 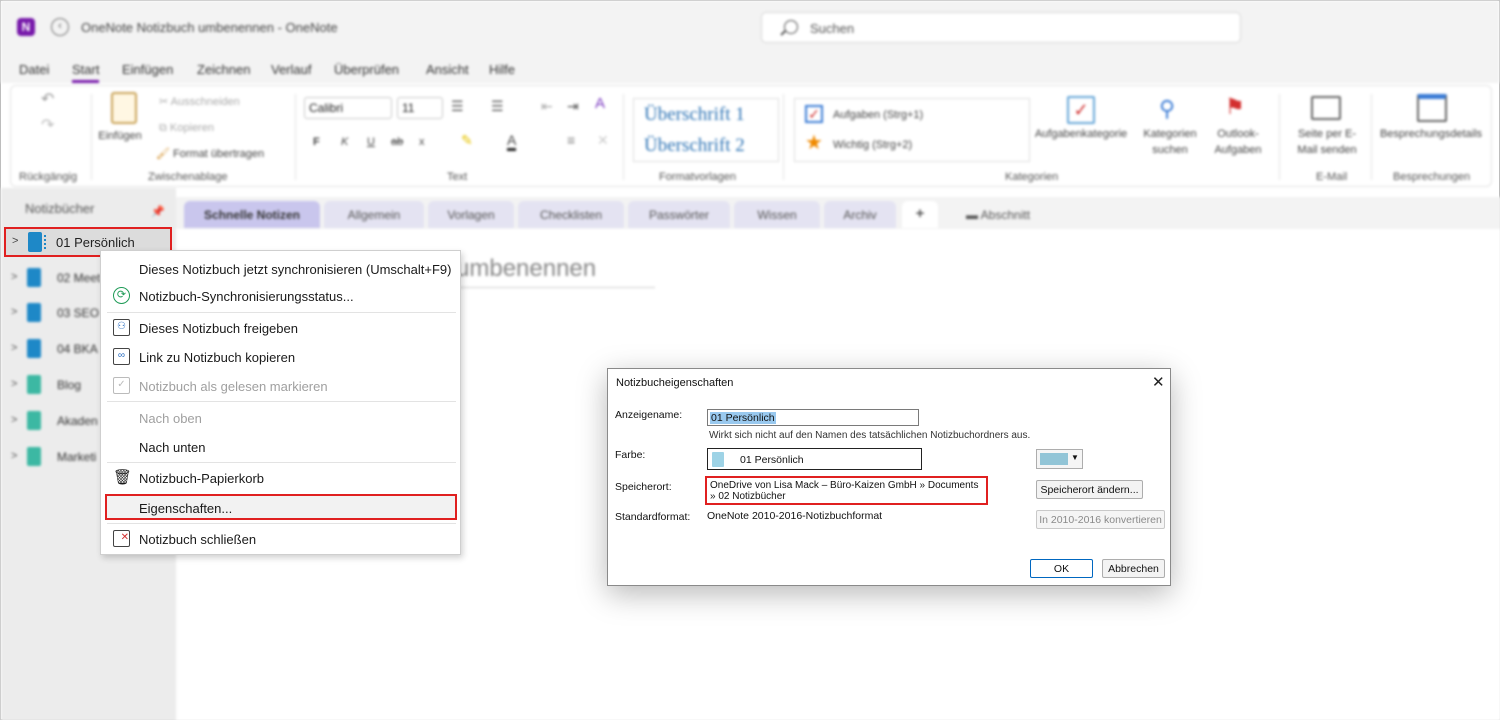 I want to click on tag-category-icon: ✓, so click(x=1081, y=110).